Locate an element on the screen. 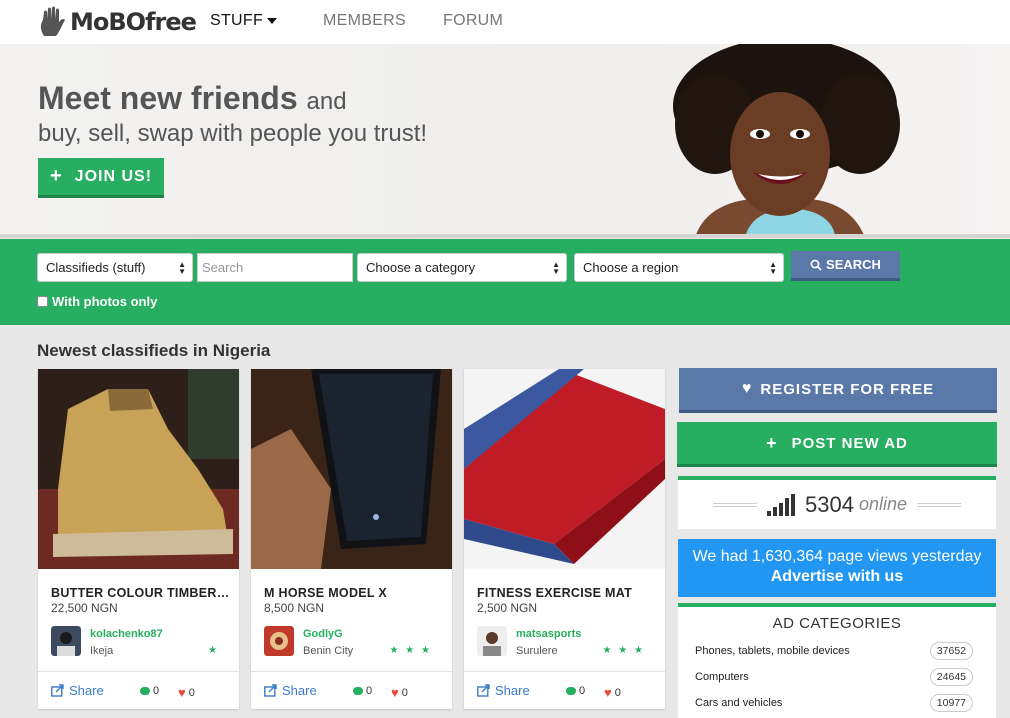  category-item: Phones, tablets, mobile devices 37652 is located at coordinates (834, 651).